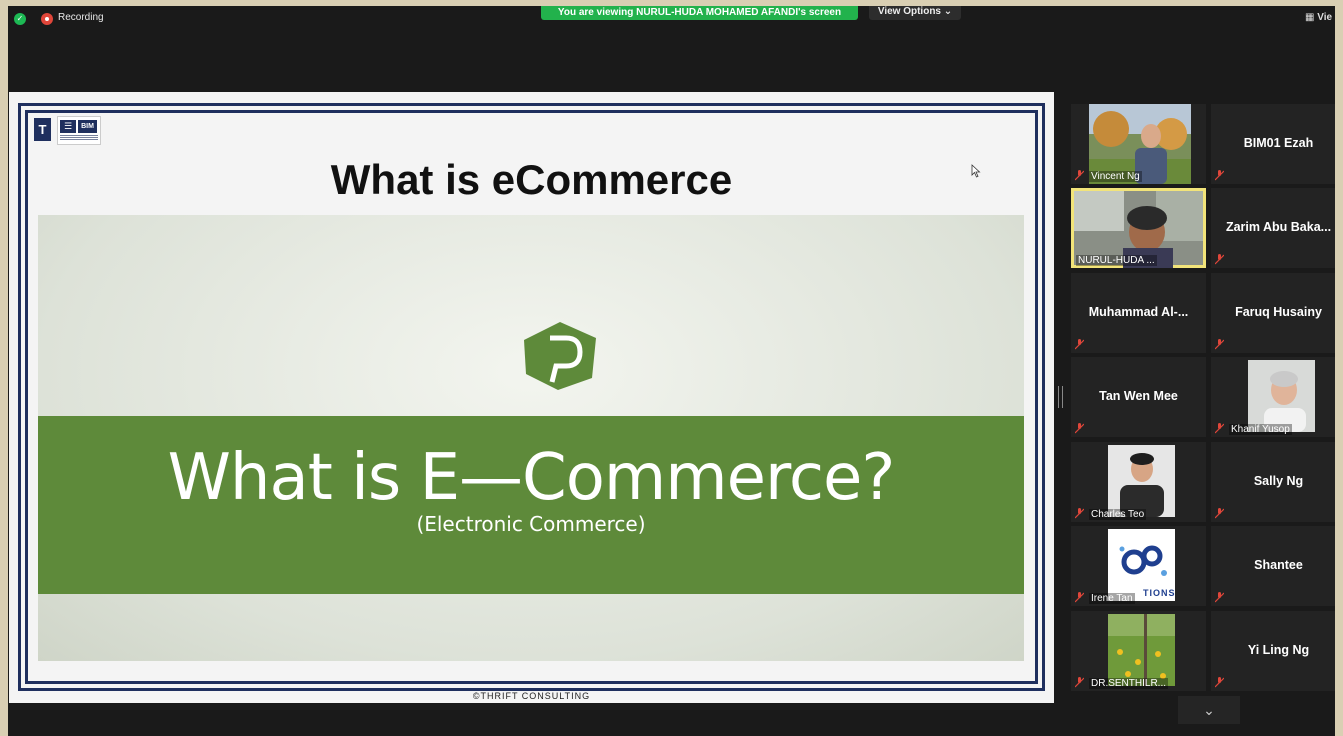 This screenshot has height=736, width=1343. I want to click on hexagon-p-logo-icon, so click(560, 356).